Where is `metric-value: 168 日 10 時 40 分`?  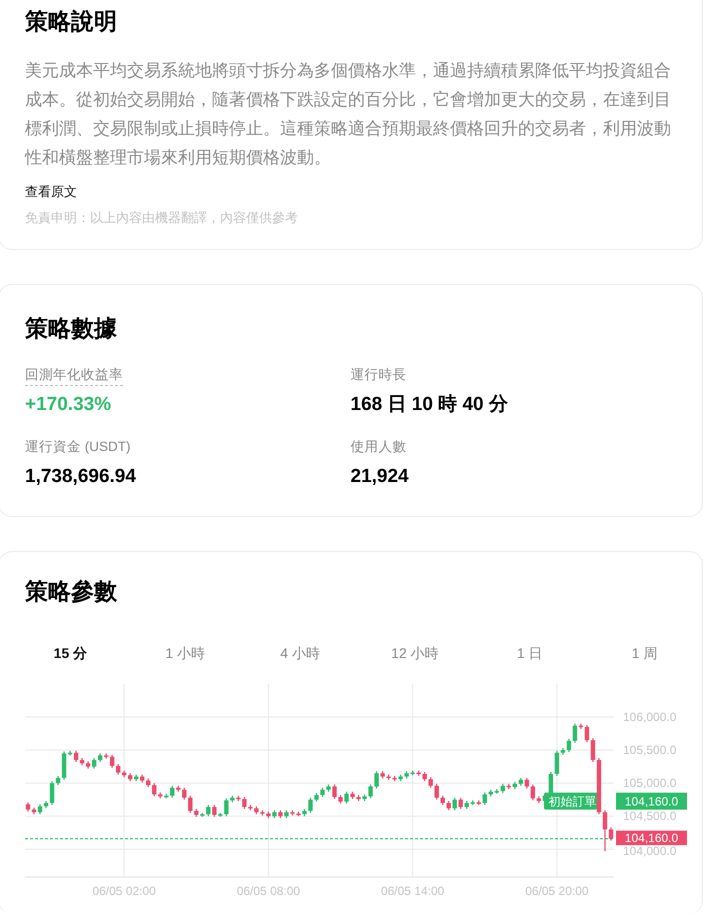
metric-value: 168 日 10 時 40 分 is located at coordinates (429, 404).